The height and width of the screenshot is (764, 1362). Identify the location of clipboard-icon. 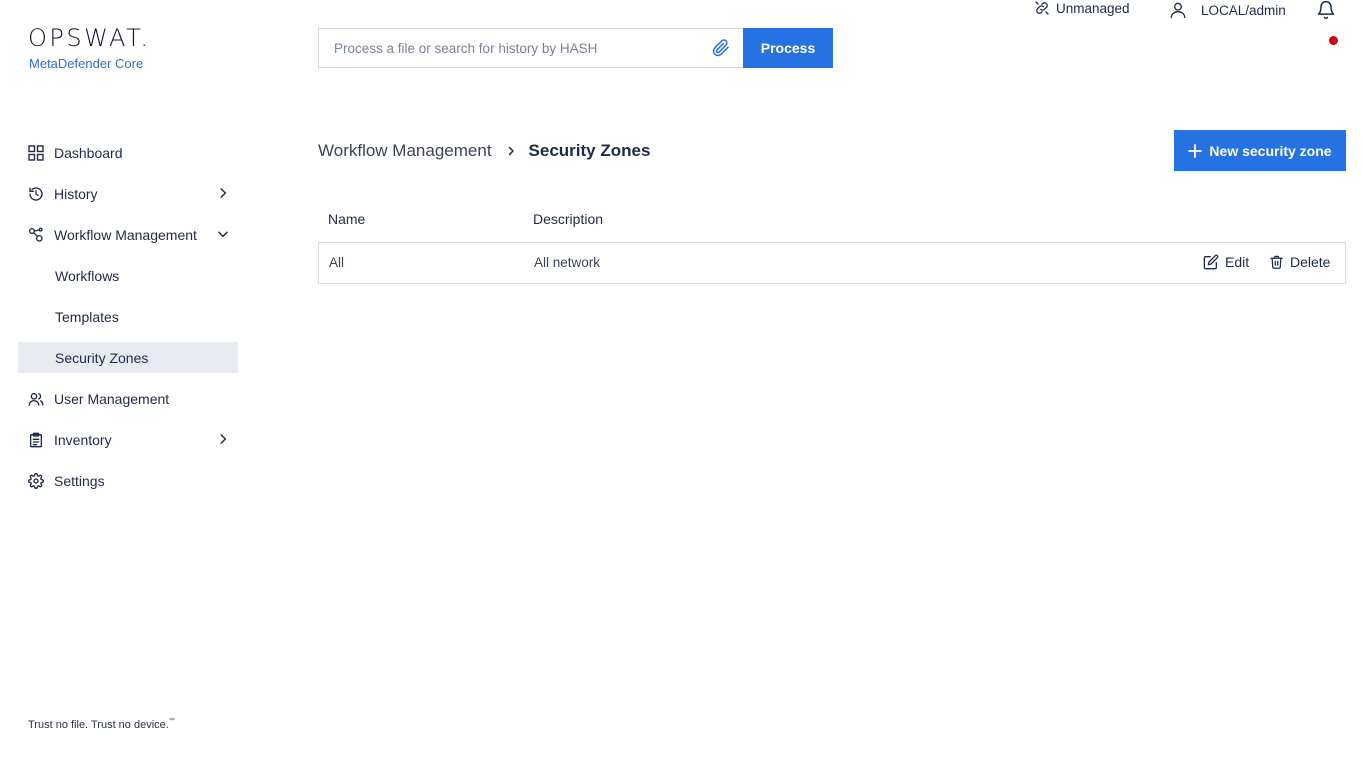
(36, 440).